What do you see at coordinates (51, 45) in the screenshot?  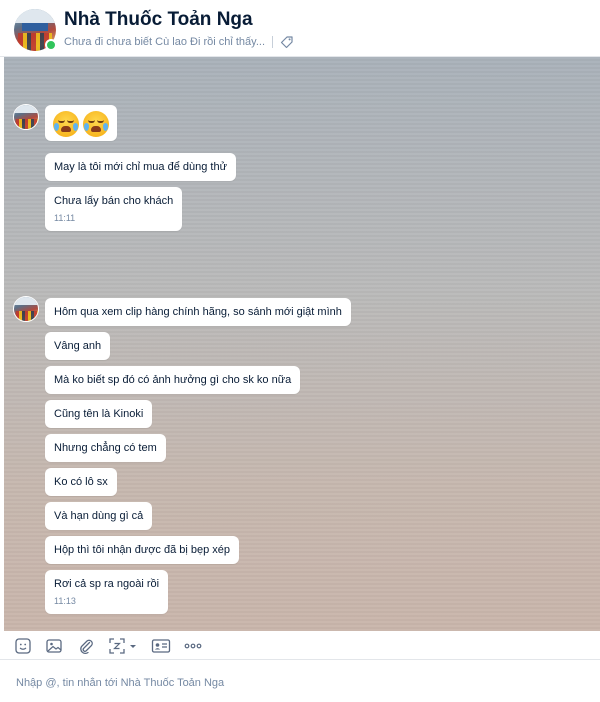 I see `online-status-dot` at bounding box center [51, 45].